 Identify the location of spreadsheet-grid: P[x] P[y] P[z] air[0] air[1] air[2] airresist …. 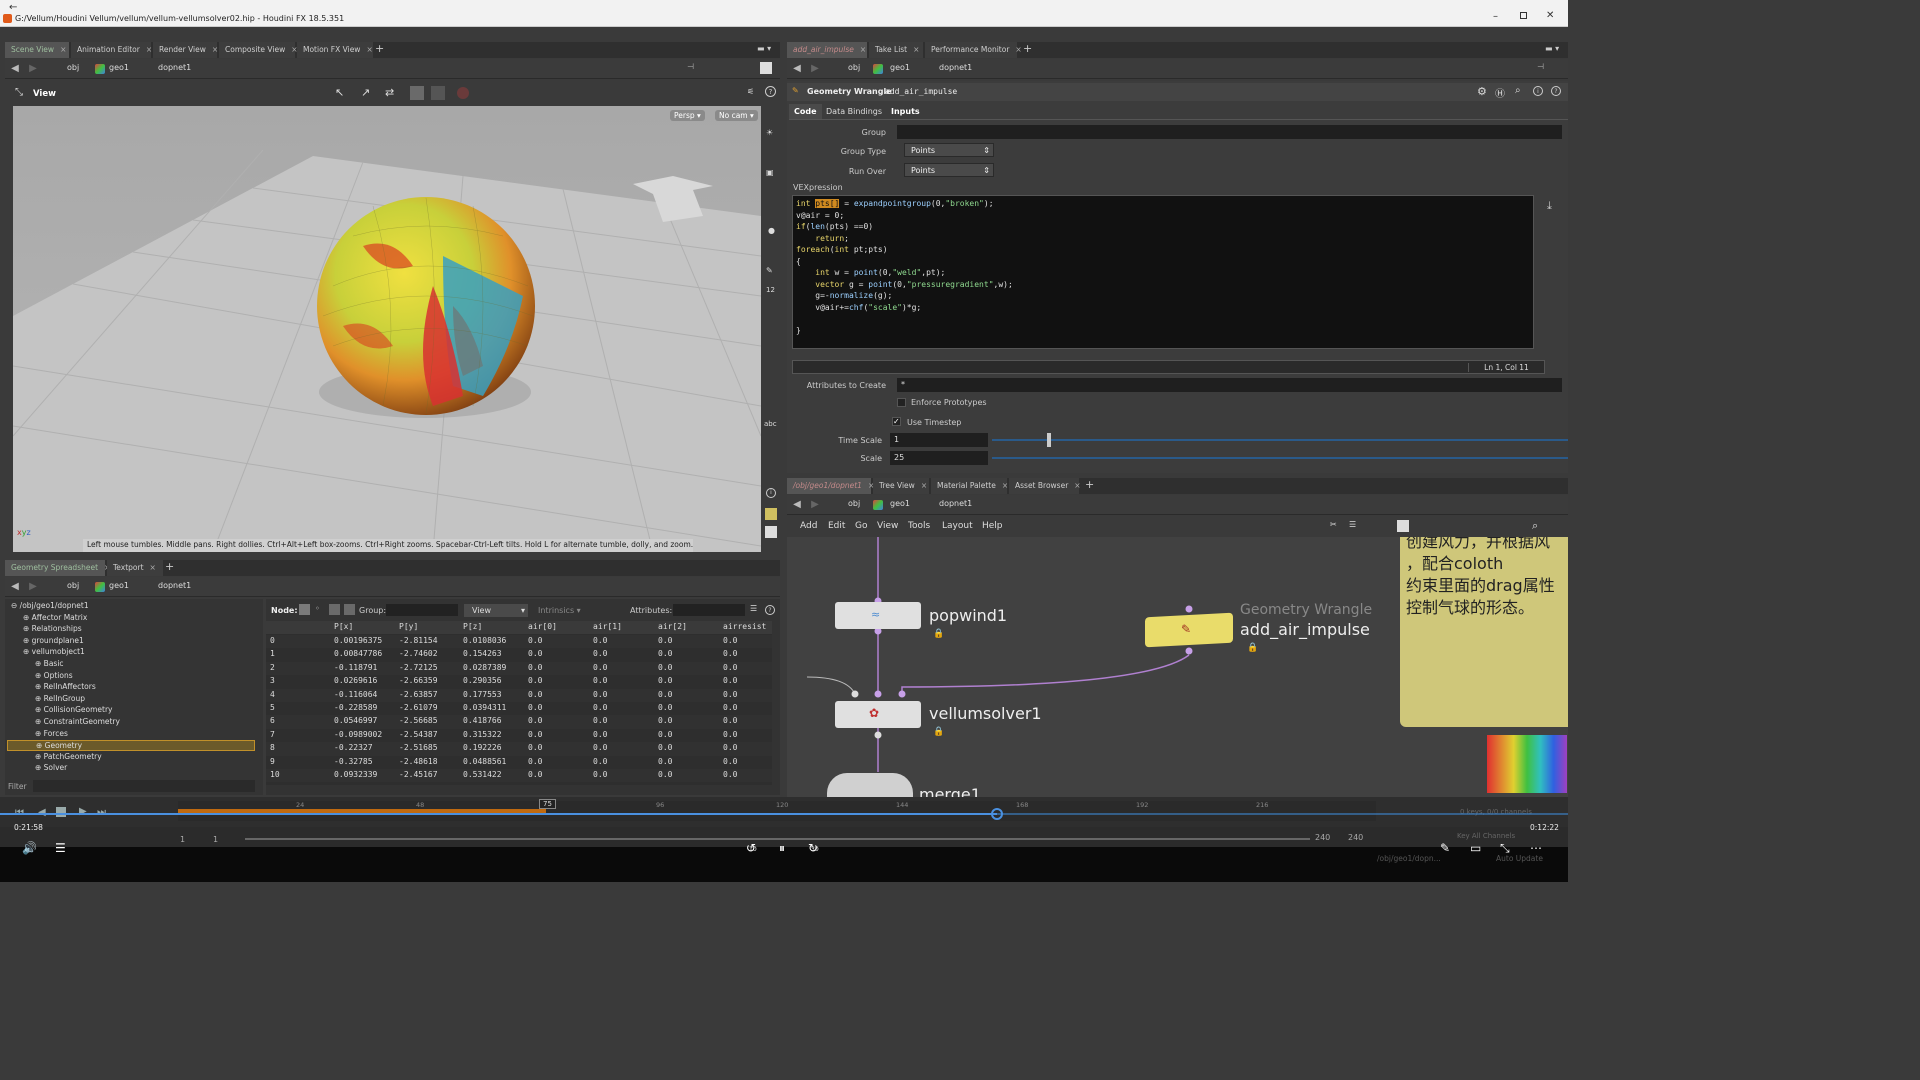
(519, 703).